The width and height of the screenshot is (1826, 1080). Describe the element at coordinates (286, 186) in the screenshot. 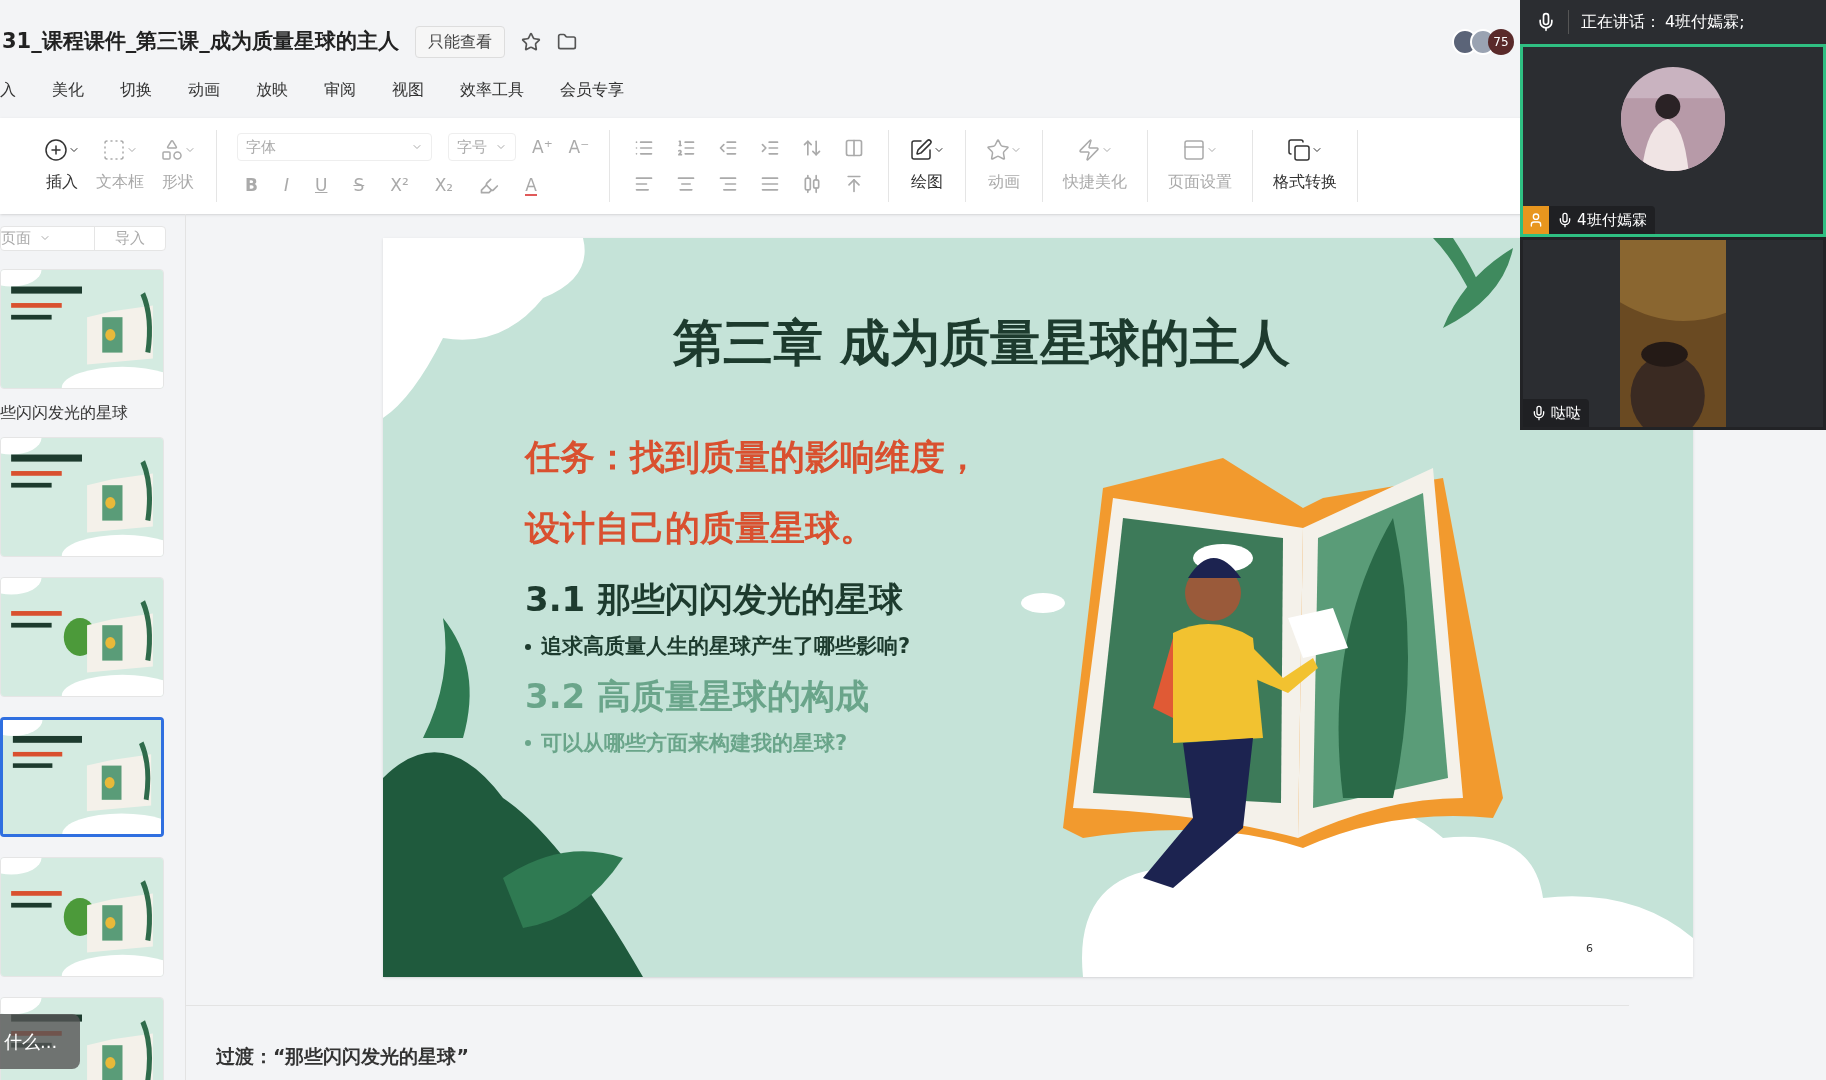

I see `format-button: I` at that location.